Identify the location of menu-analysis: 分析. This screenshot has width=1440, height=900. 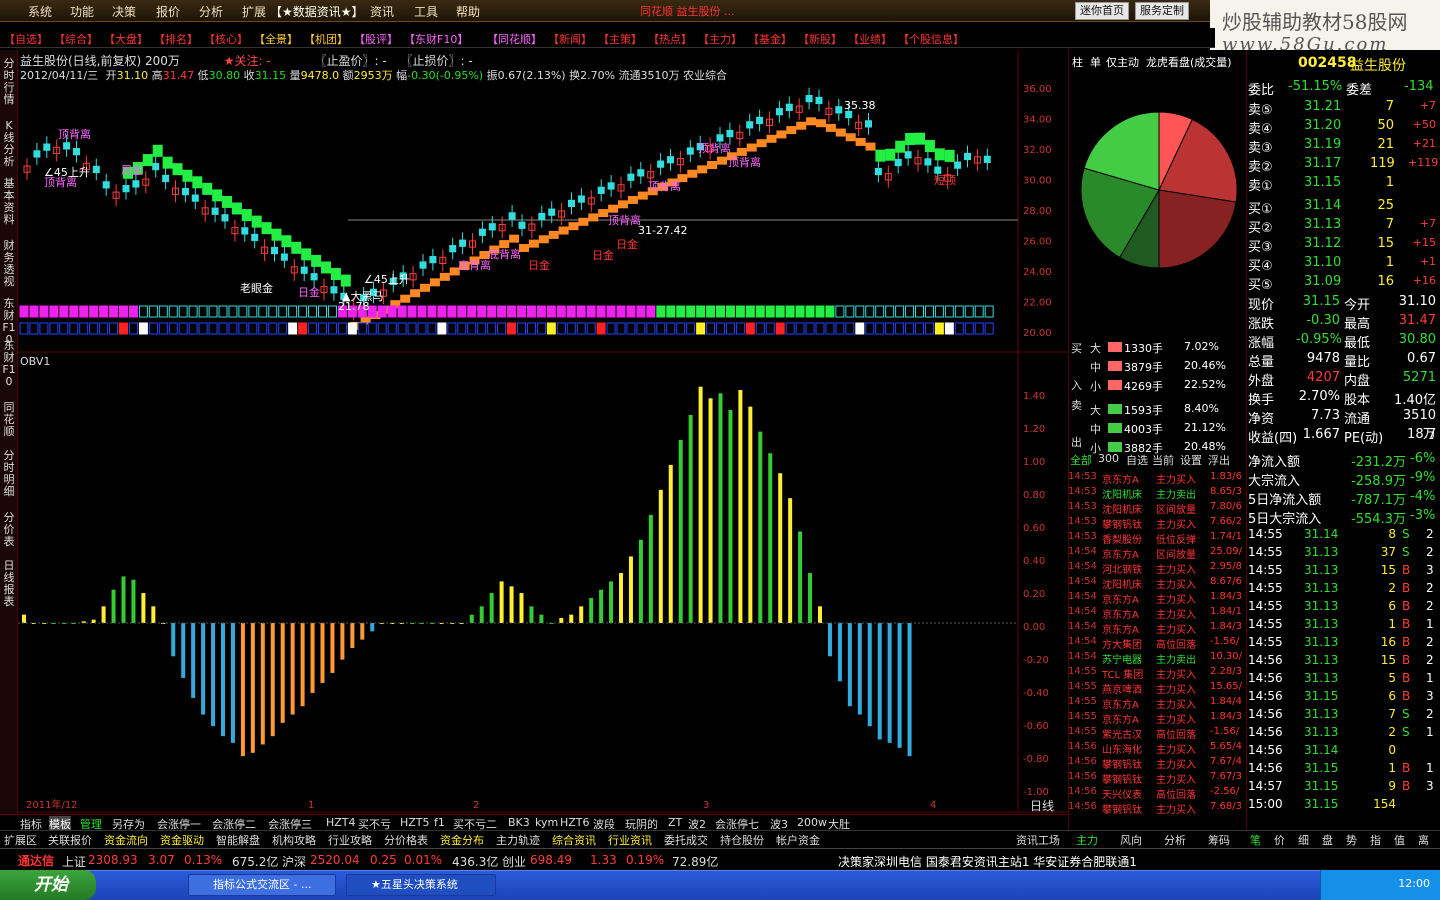
(211, 11).